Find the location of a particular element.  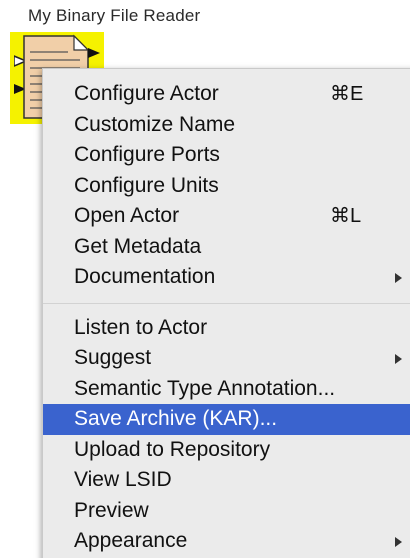

actor-title: My Binary File Reader is located at coordinates (114, 15).